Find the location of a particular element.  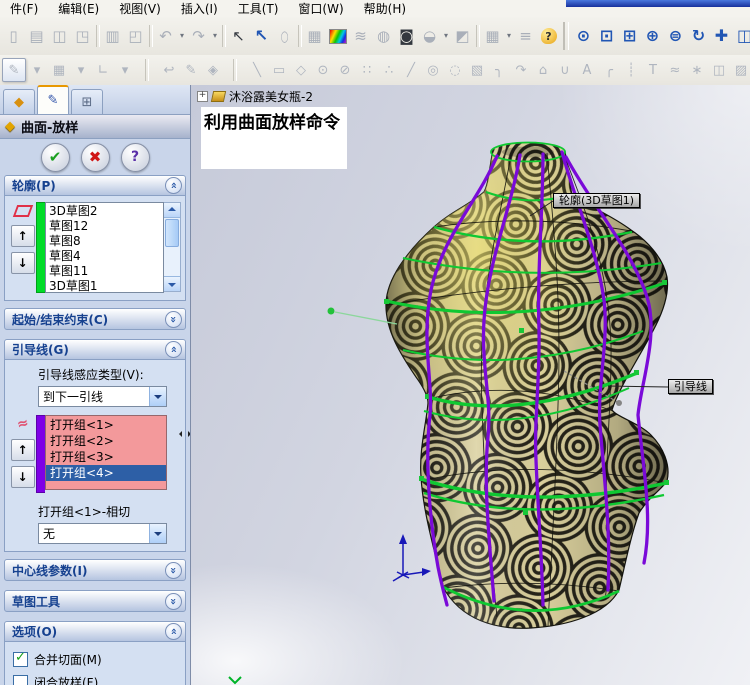

grid-system-icon: ▦ is located at coordinates (314, 36).